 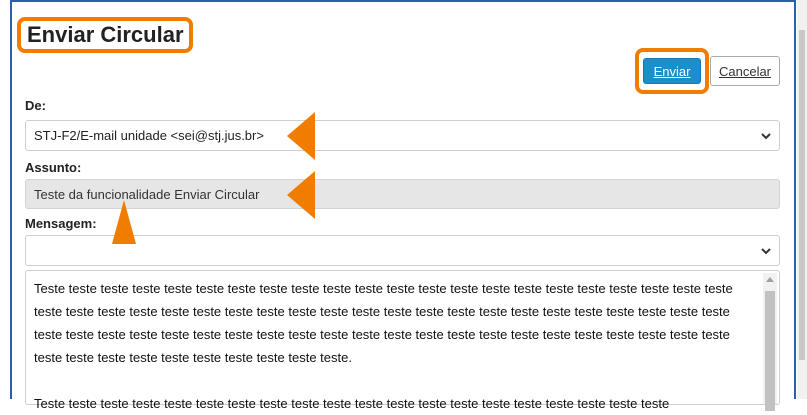 What do you see at coordinates (61, 223) in the screenshot?
I see `message-label: Mensagem:` at bounding box center [61, 223].